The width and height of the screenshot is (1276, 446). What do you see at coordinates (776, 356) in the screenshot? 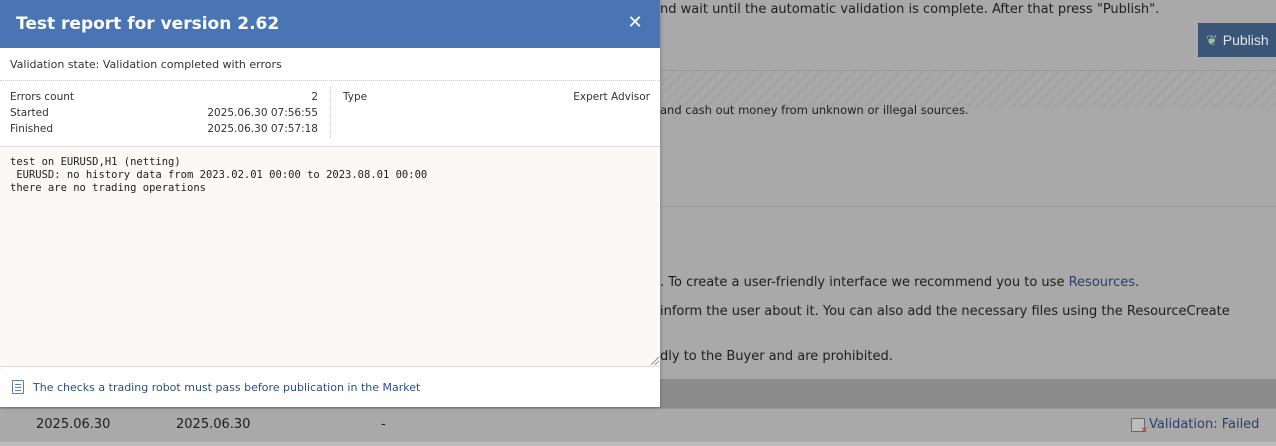
I see `prohibited-text: dly to the Buyer and are prohibited.` at bounding box center [776, 356].